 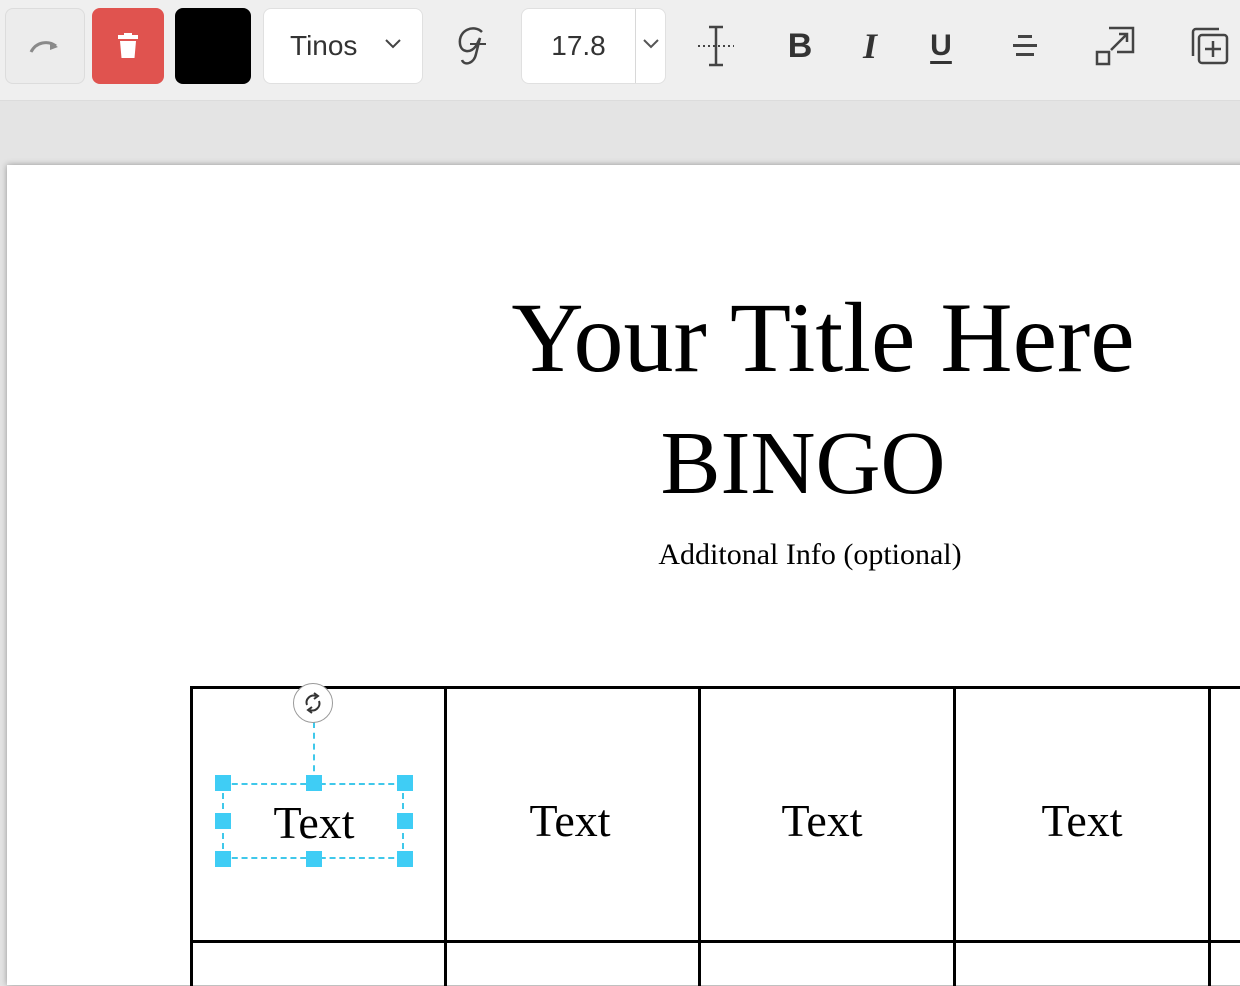 I want to click on font-size-field: 17.8, so click(x=593, y=46).